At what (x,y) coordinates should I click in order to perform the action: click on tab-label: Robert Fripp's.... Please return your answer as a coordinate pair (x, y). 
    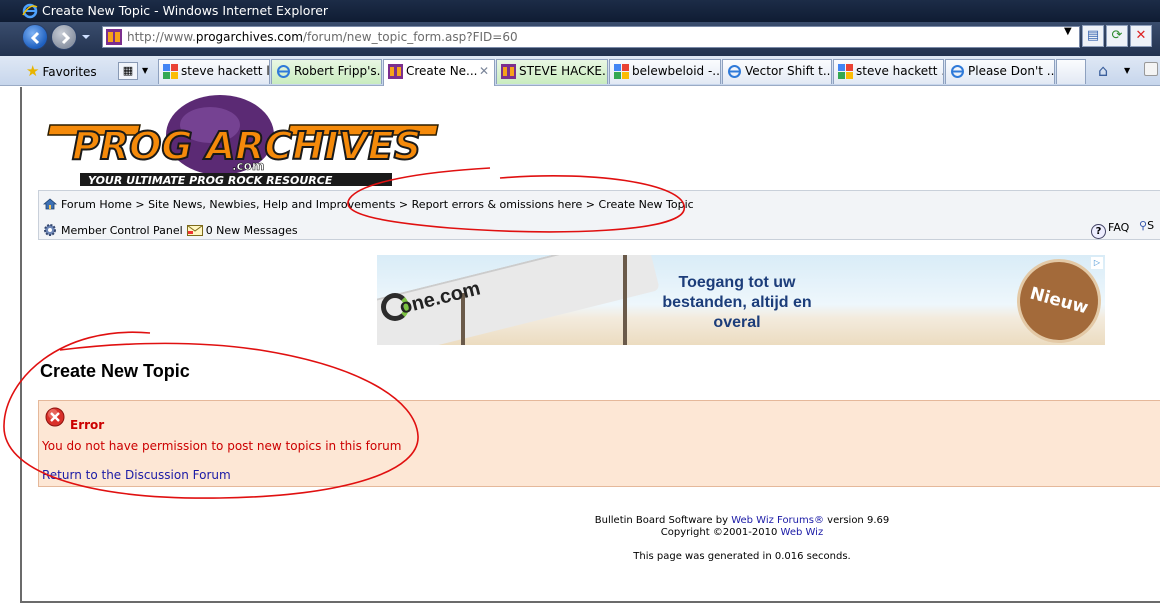
    Looking at the image, I should click on (338, 71).